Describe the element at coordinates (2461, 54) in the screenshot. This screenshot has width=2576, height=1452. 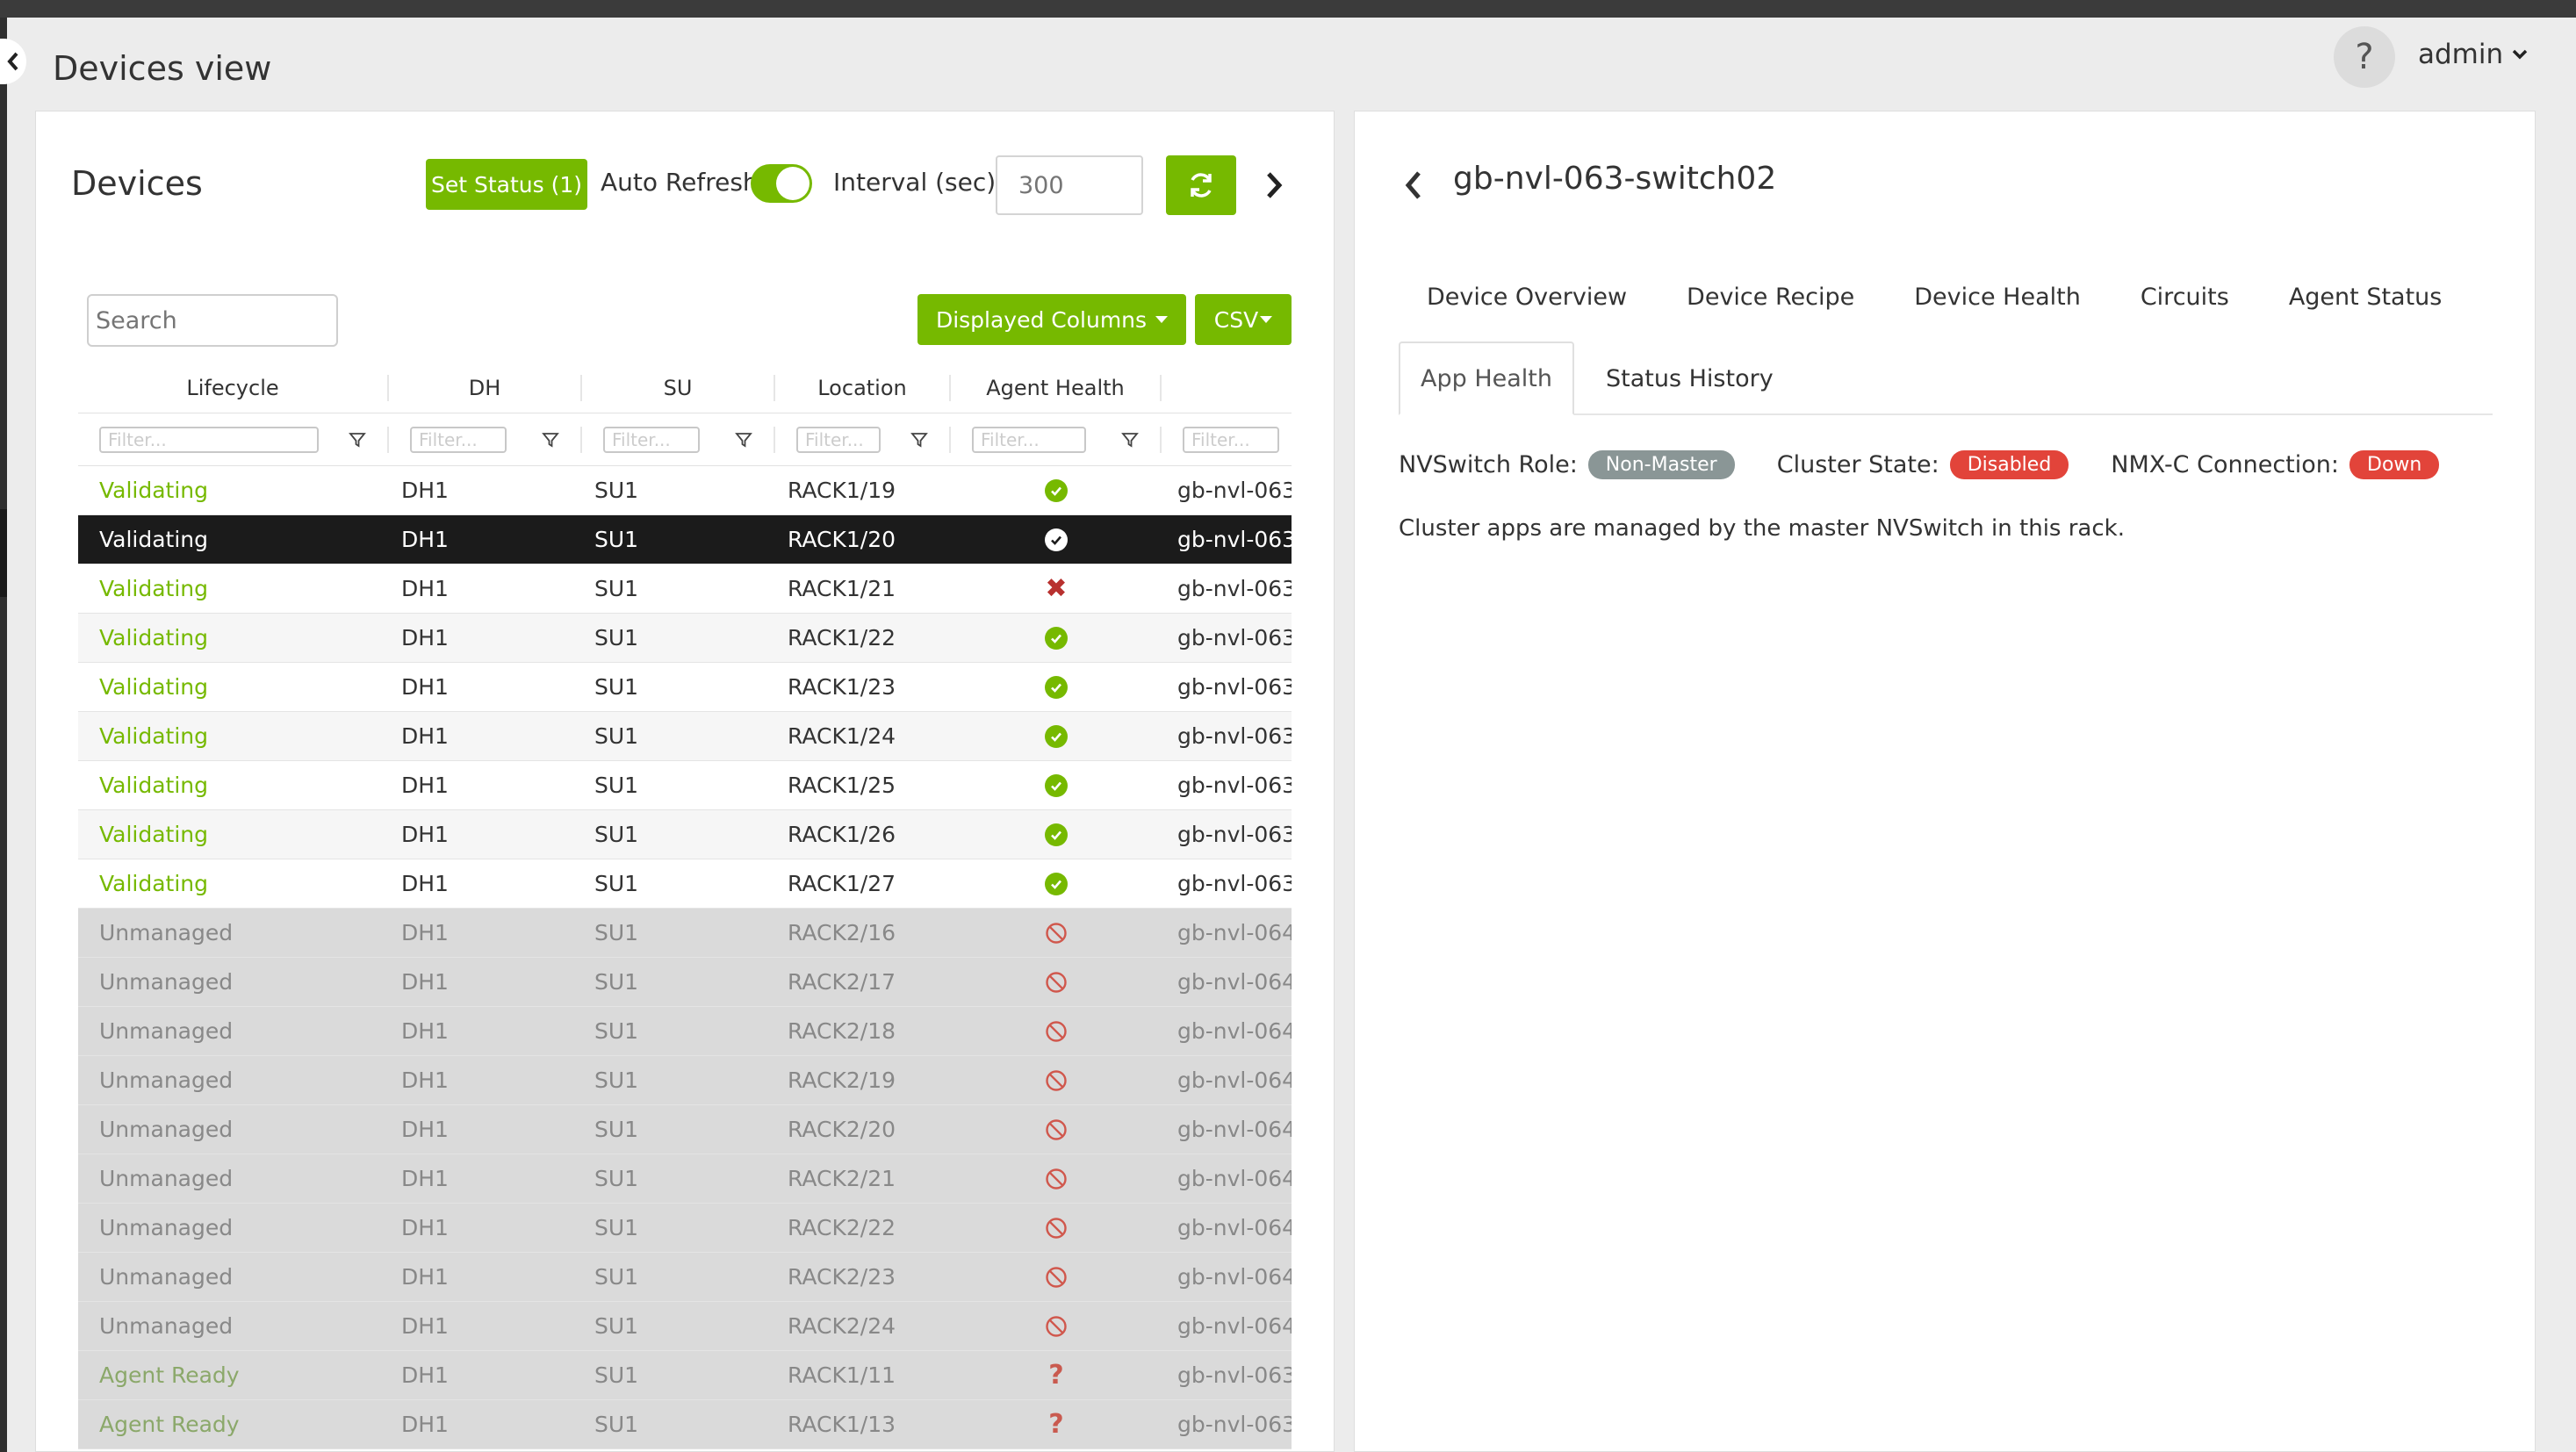
I see `user-name: admin` at that location.